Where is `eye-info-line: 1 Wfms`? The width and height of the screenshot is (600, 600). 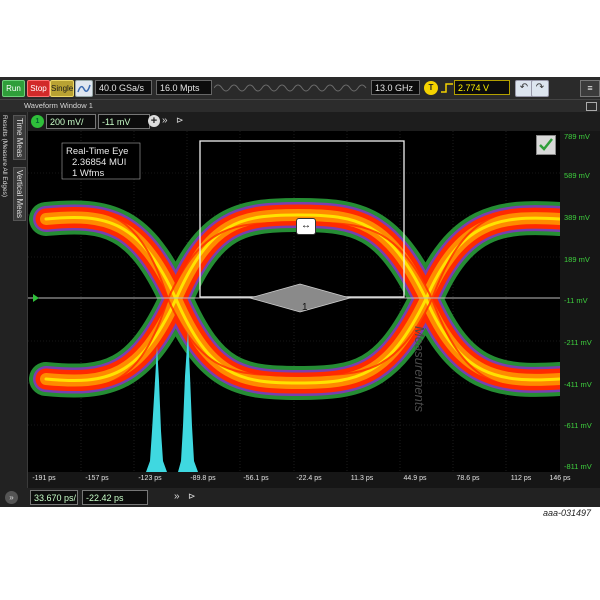 eye-info-line: 1 Wfms is located at coordinates (88, 173).